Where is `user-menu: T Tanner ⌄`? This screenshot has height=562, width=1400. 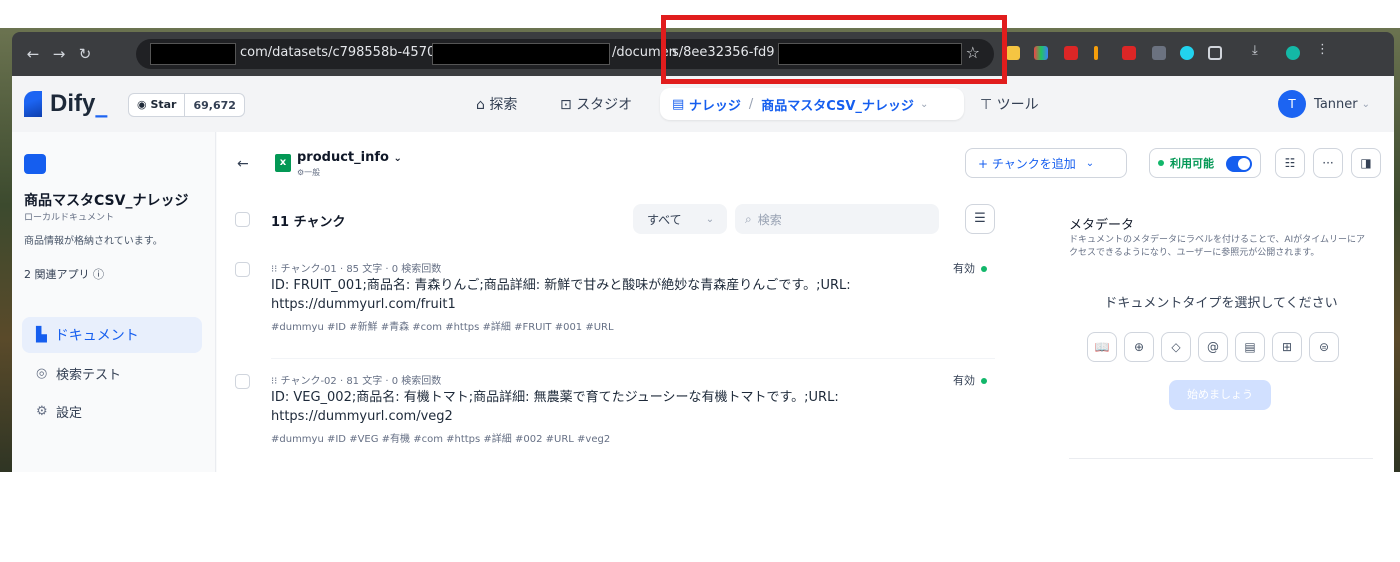 user-menu: T Tanner ⌄ is located at coordinates (1324, 104).